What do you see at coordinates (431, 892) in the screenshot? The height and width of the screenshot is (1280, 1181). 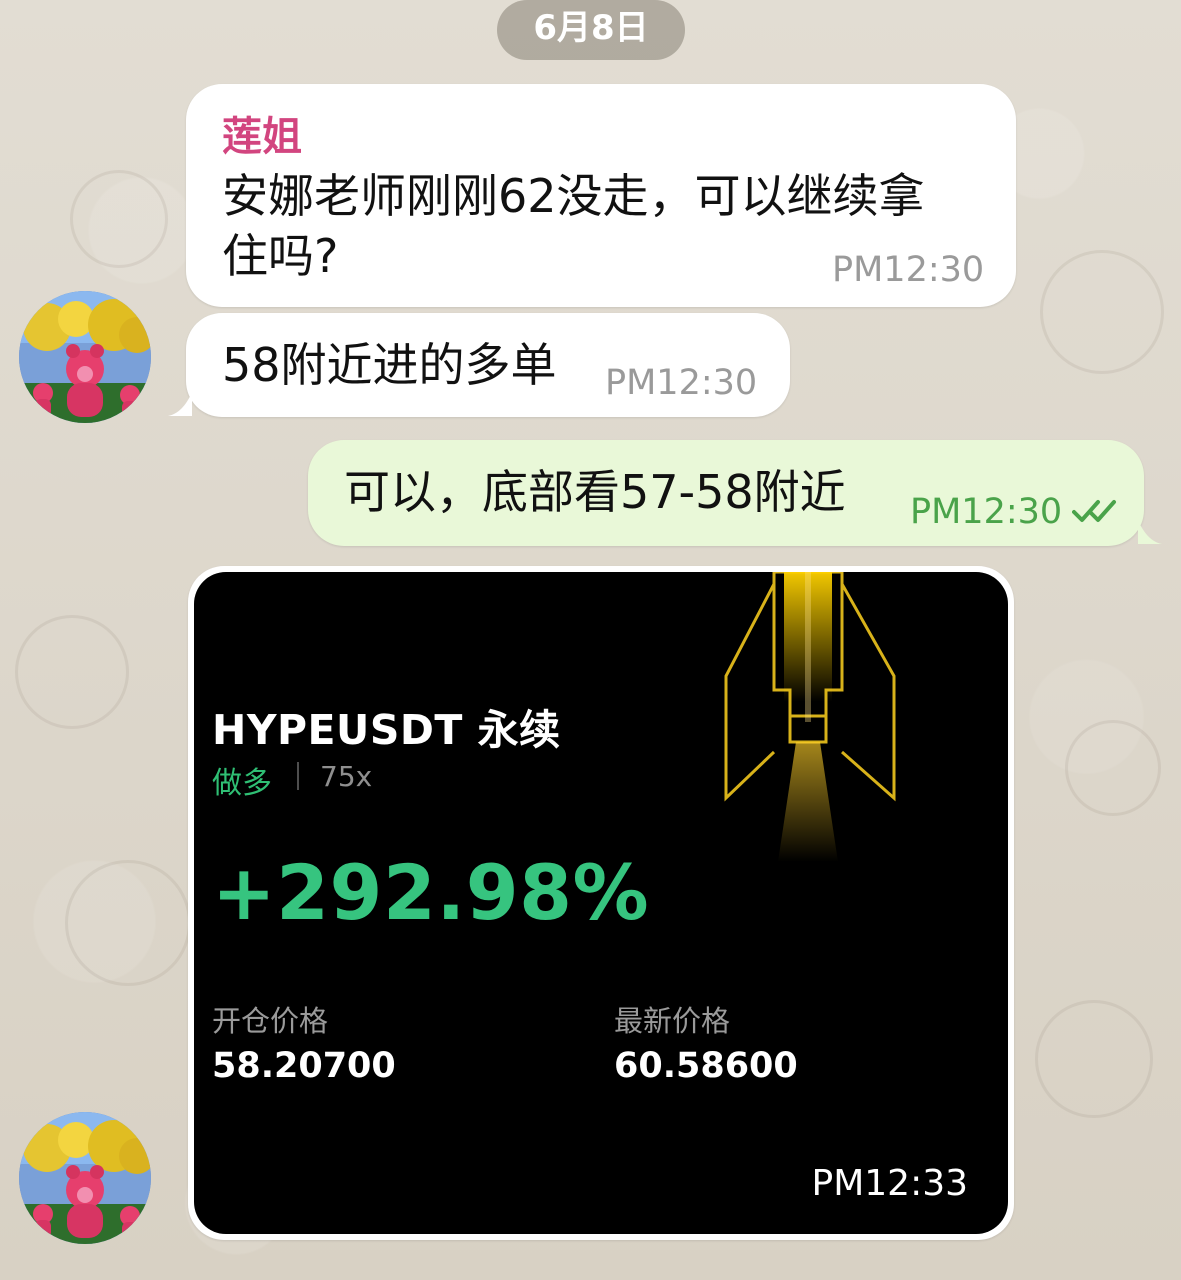 I see `trade-pnl: +292.98%` at bounding box center [431, 892].